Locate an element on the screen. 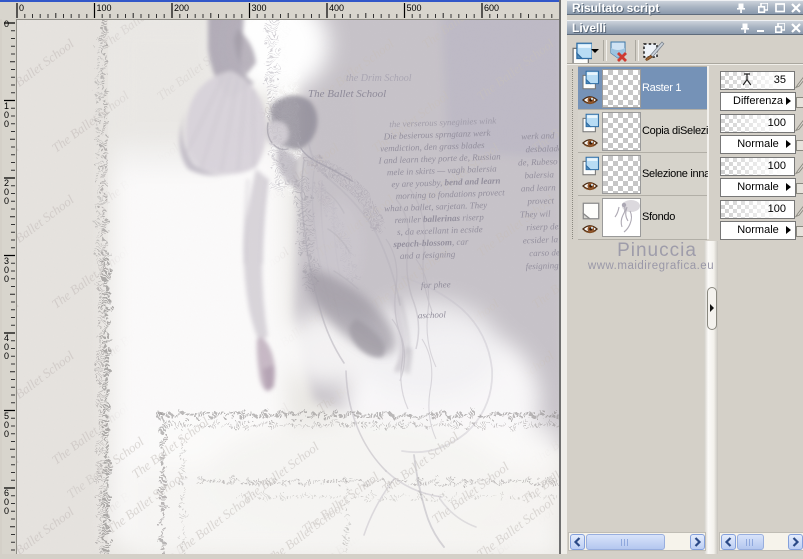  svg-text: 400 is located at coordinates (336, 8).